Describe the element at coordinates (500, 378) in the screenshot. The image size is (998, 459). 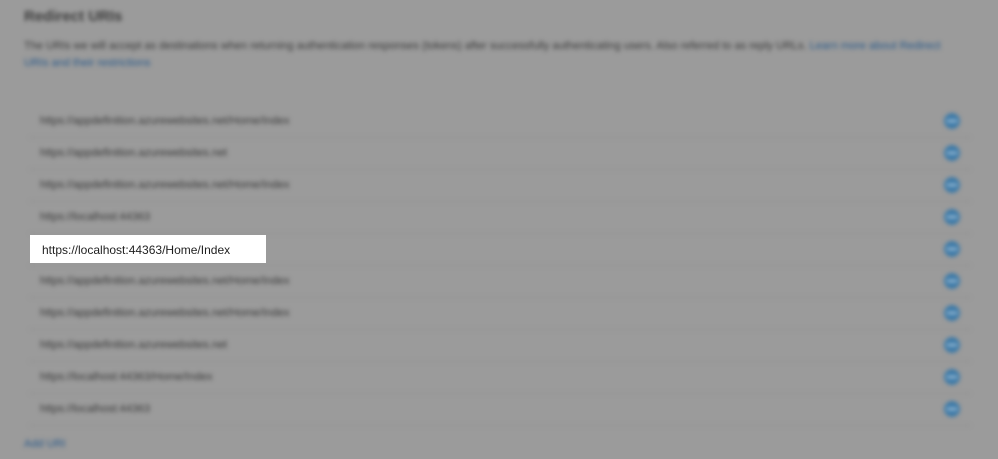
I see `redirect-uri-row: https://localhost:44363/Home/Index` at that location.